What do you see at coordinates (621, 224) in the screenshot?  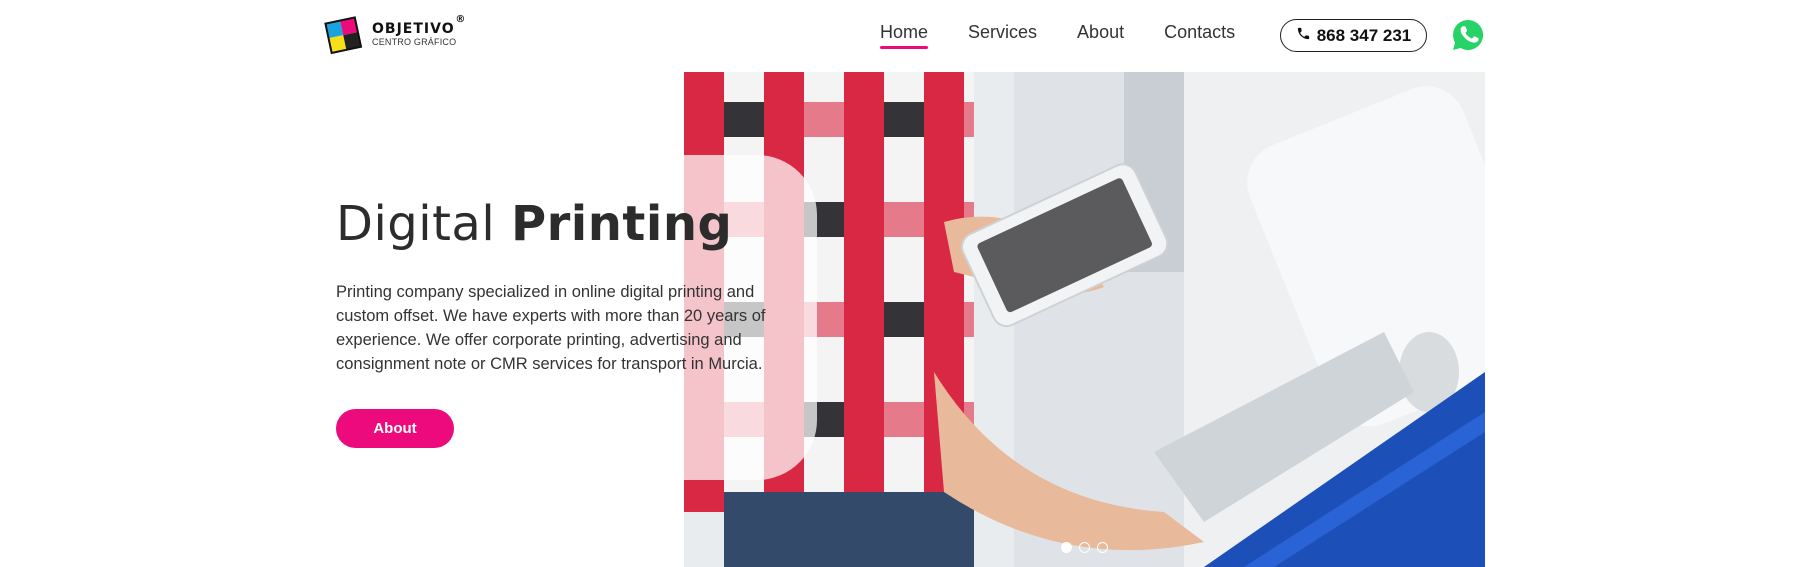 I see `hero-title-bold: Printing` at bounding box center [621, 224].